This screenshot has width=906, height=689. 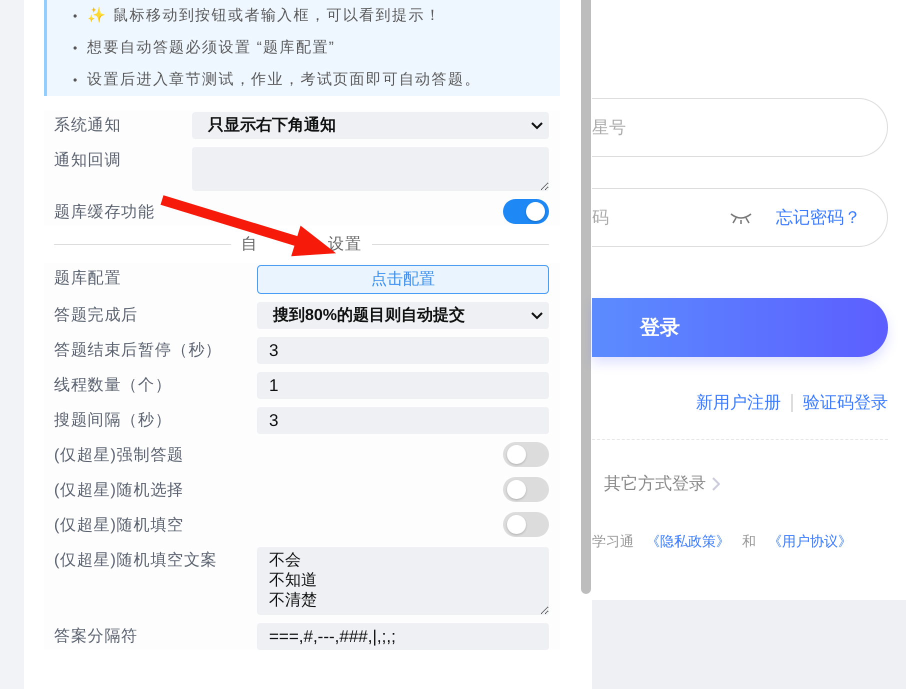 What do you see at coordinates (119, 456) in the screenshot?
I see `setting-label: (仅超星)强制答题` at bounding box center [119, 456].